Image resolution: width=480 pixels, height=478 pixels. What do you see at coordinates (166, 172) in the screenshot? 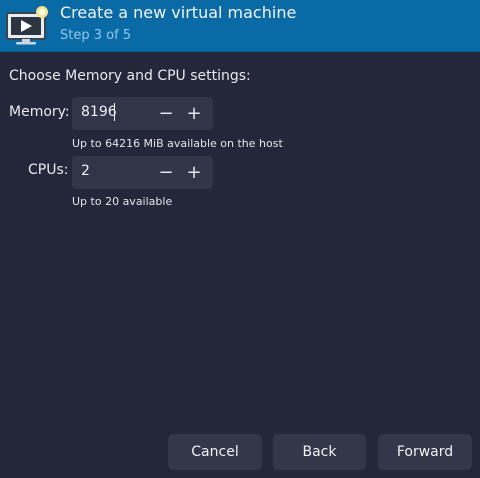
I see `cpus-decrement-button: −` at bounding box center [166, 172].